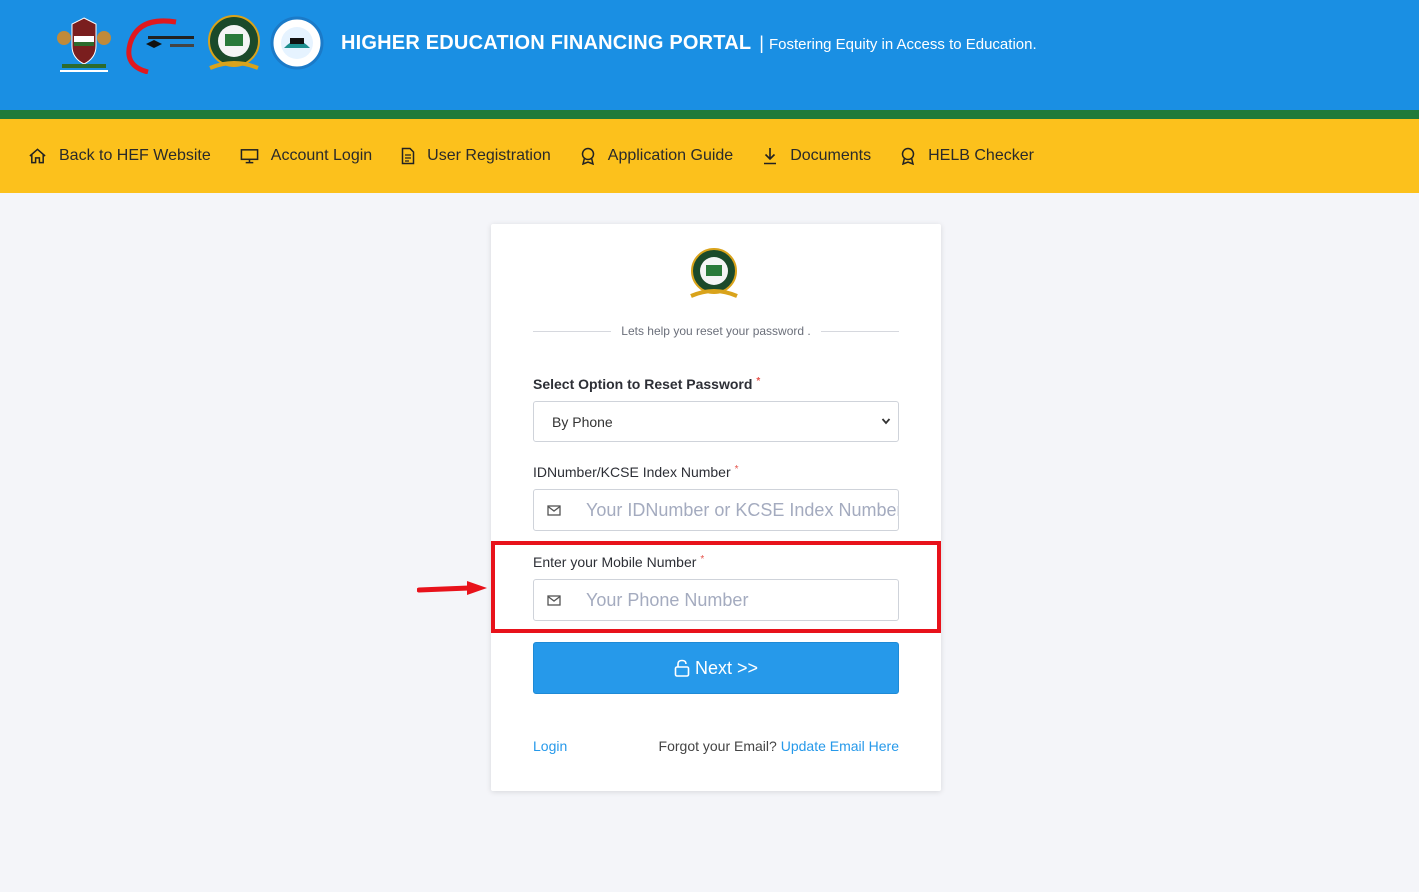 The width and height of the screenshot is (1419, 892). Describe the element at coordinates (452, 588) in the screenshot. I see `pointer-arrow-icon` at that location.